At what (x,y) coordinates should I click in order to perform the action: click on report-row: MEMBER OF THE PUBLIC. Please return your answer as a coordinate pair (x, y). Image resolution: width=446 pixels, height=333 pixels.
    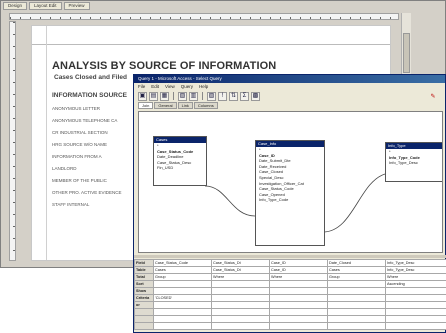
    Looking at the image, I should click on (79, 180).